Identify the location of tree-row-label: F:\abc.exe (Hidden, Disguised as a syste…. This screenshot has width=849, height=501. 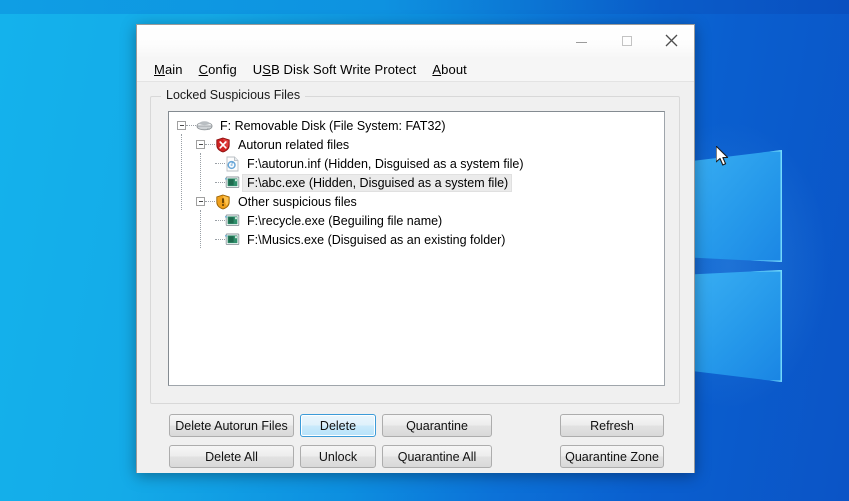
(377, 182).